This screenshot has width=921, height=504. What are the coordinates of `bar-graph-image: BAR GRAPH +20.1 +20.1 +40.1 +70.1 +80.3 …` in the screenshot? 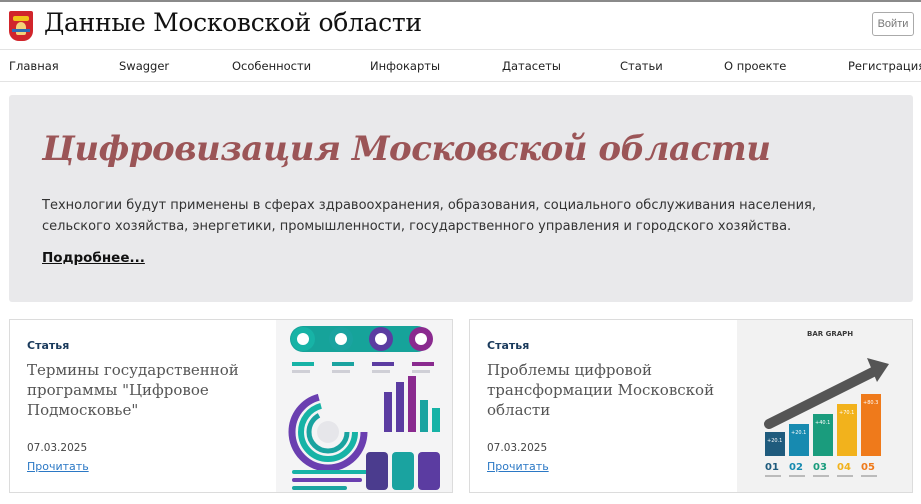 It's located at (824, 406).